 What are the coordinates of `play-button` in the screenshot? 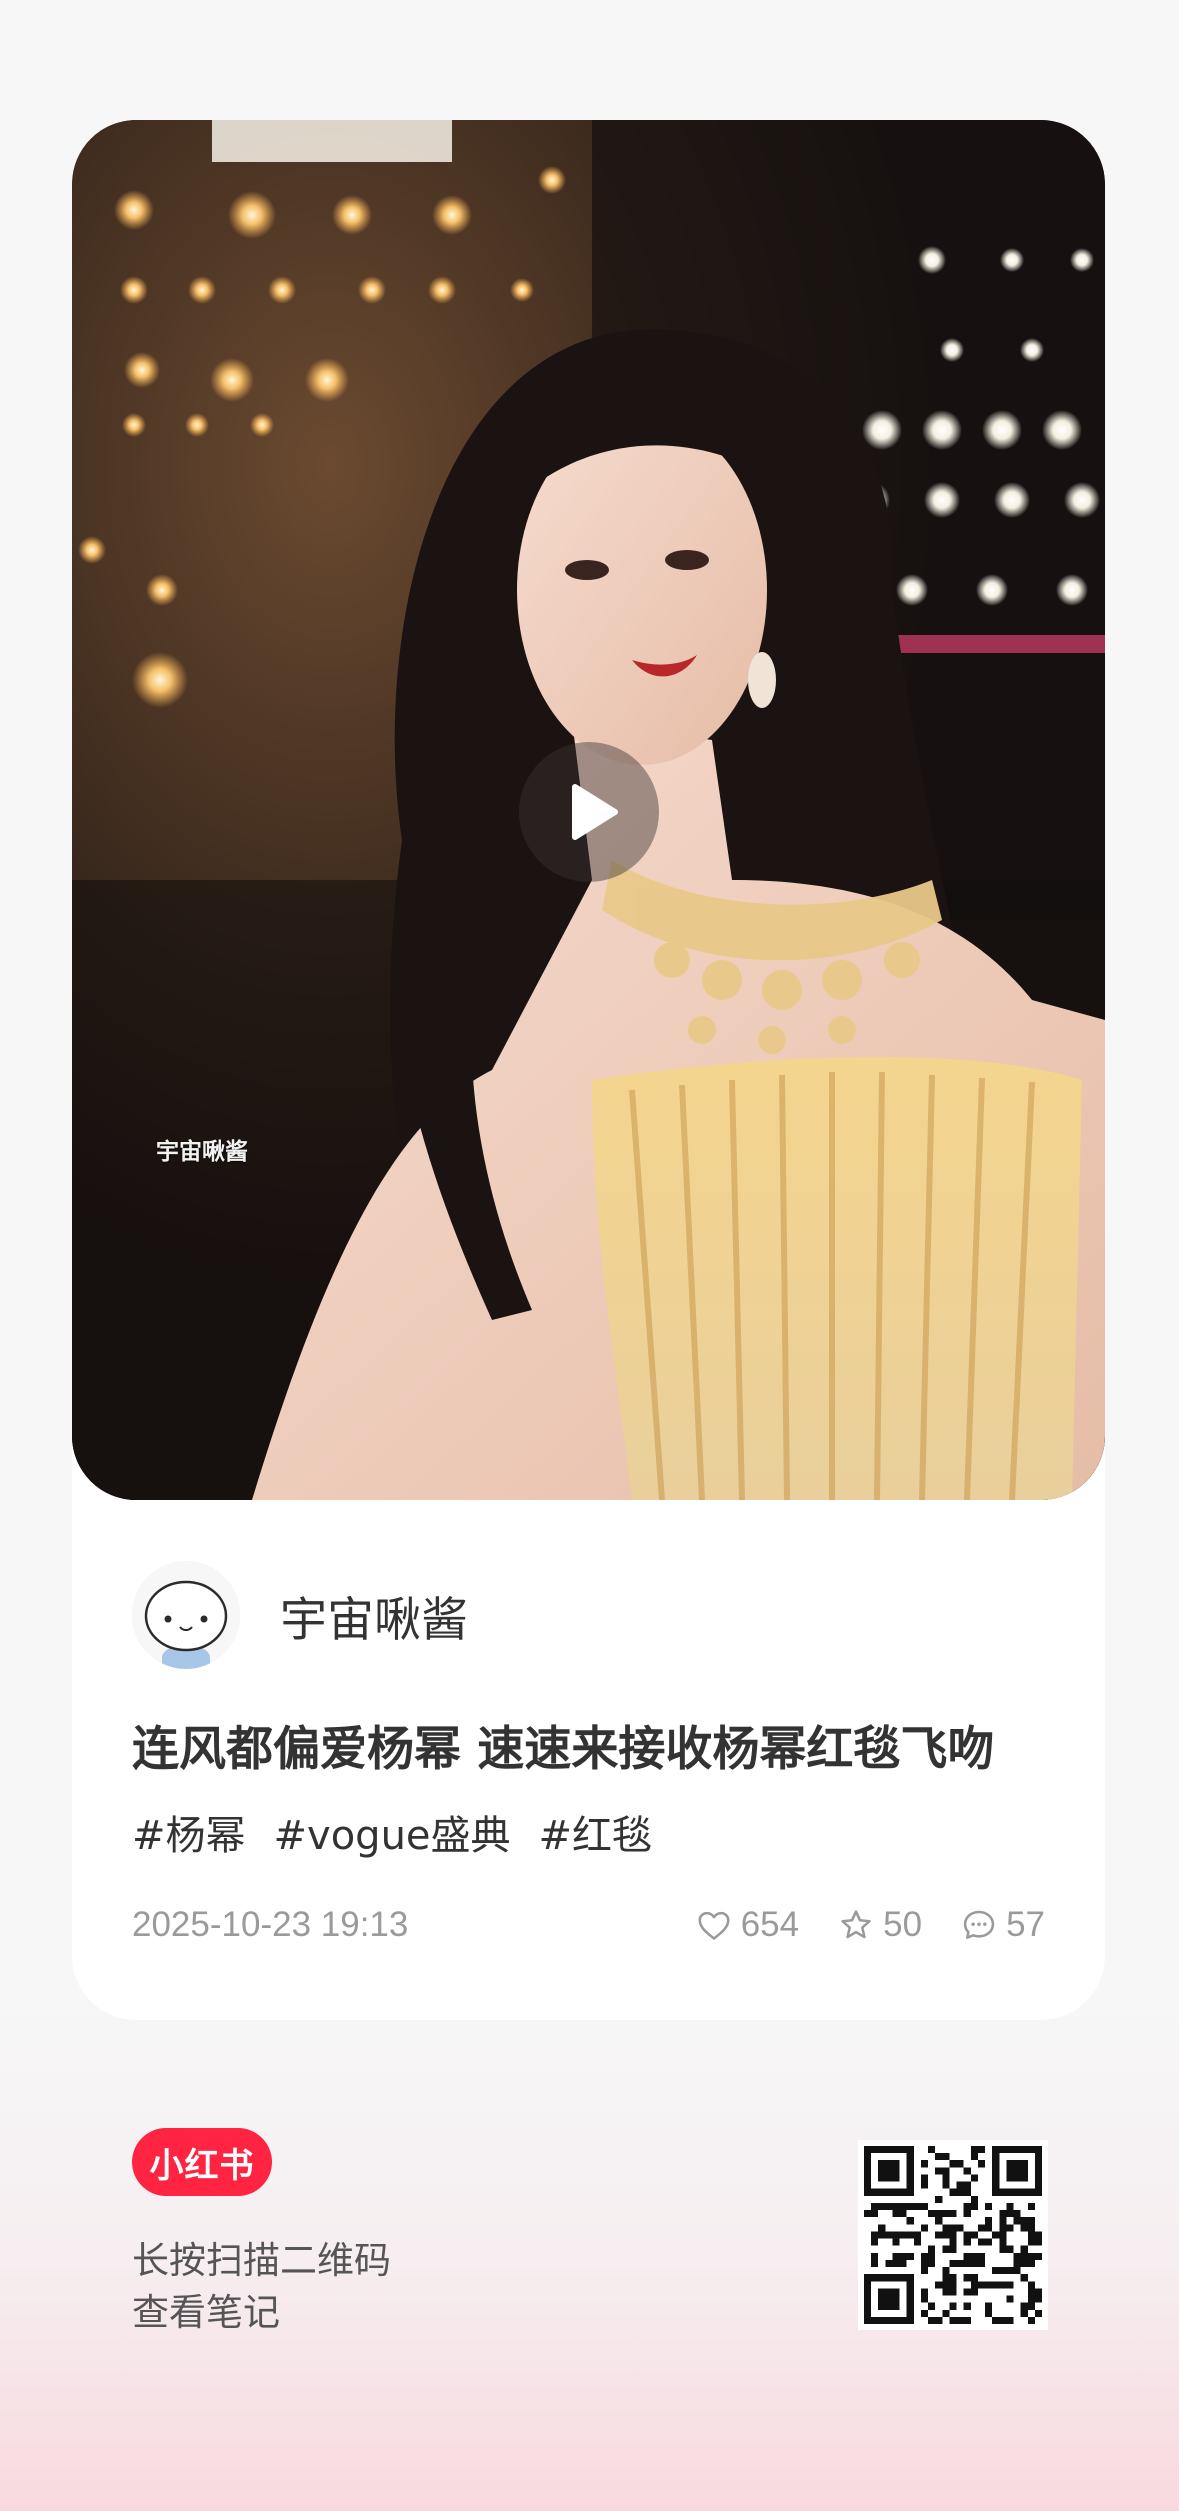 It's located at (589, 812).